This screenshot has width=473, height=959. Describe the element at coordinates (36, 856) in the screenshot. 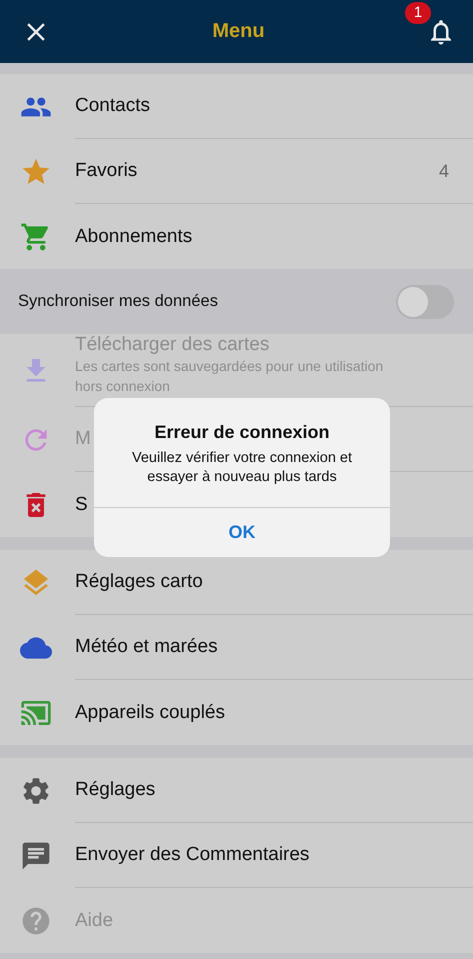

I see `chat-icon` at that location.